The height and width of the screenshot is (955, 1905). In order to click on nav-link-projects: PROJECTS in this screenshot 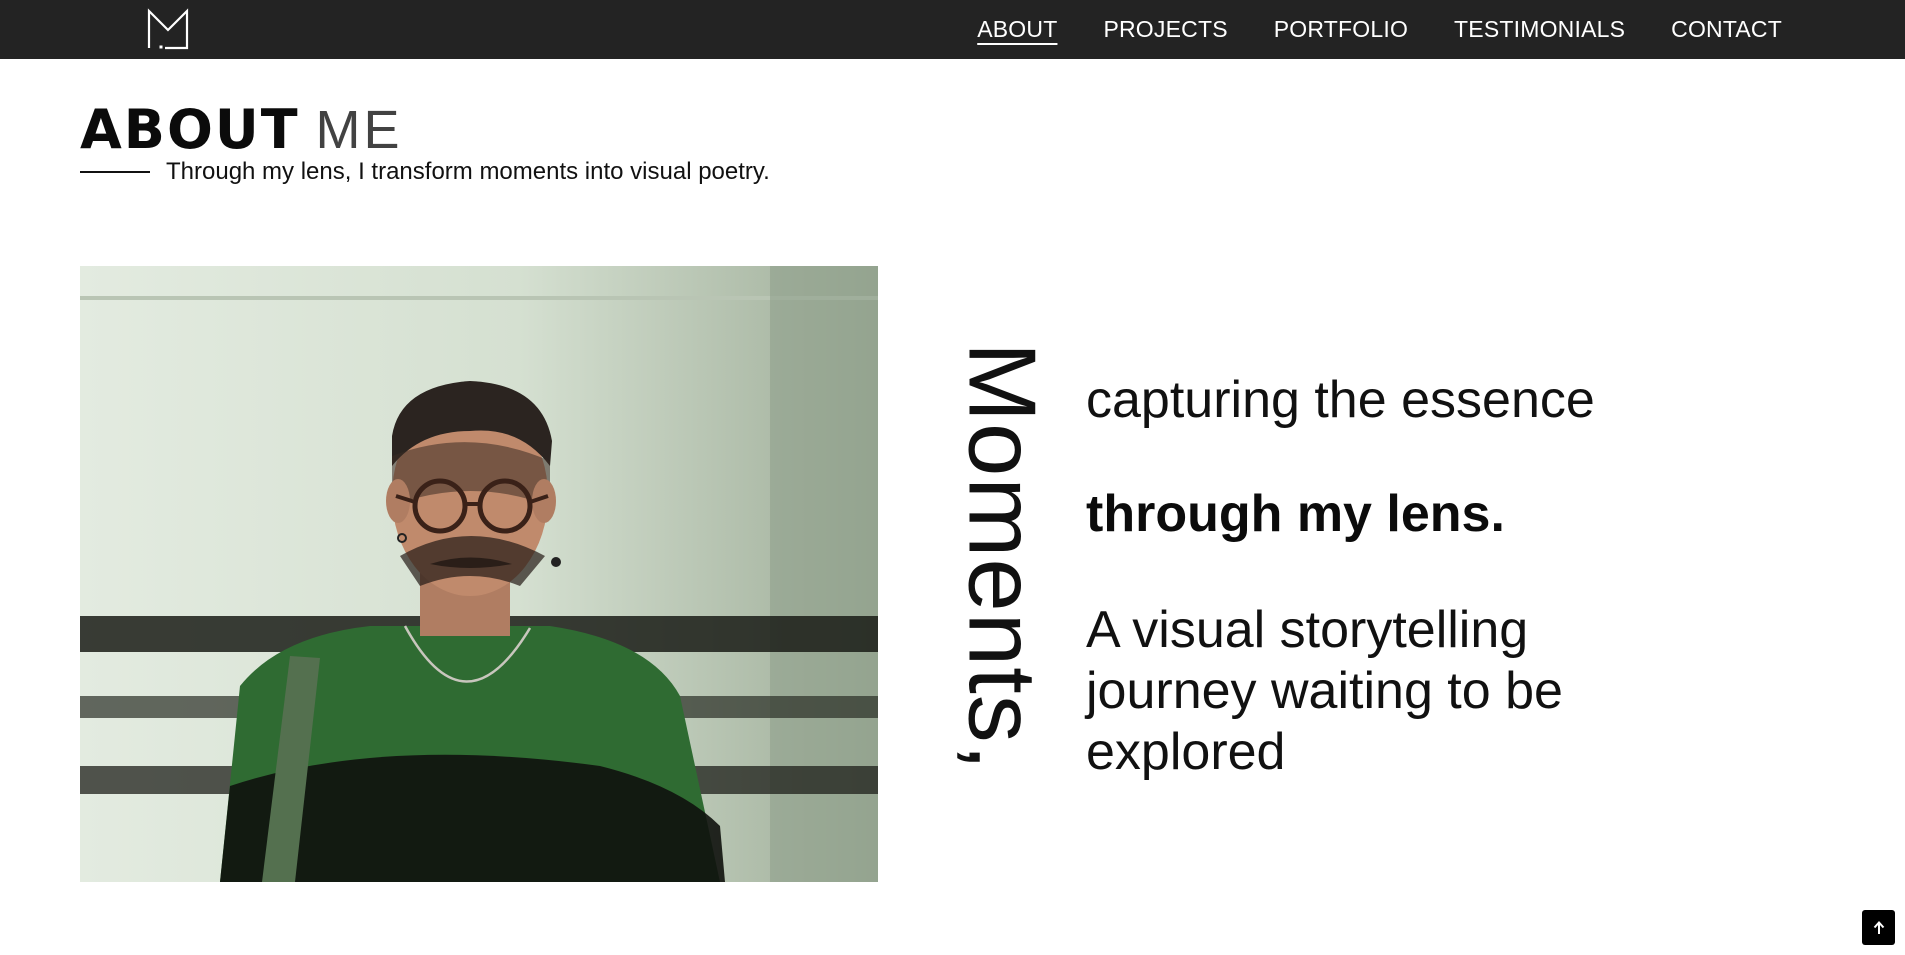, I will do `click(1165, 29)`.